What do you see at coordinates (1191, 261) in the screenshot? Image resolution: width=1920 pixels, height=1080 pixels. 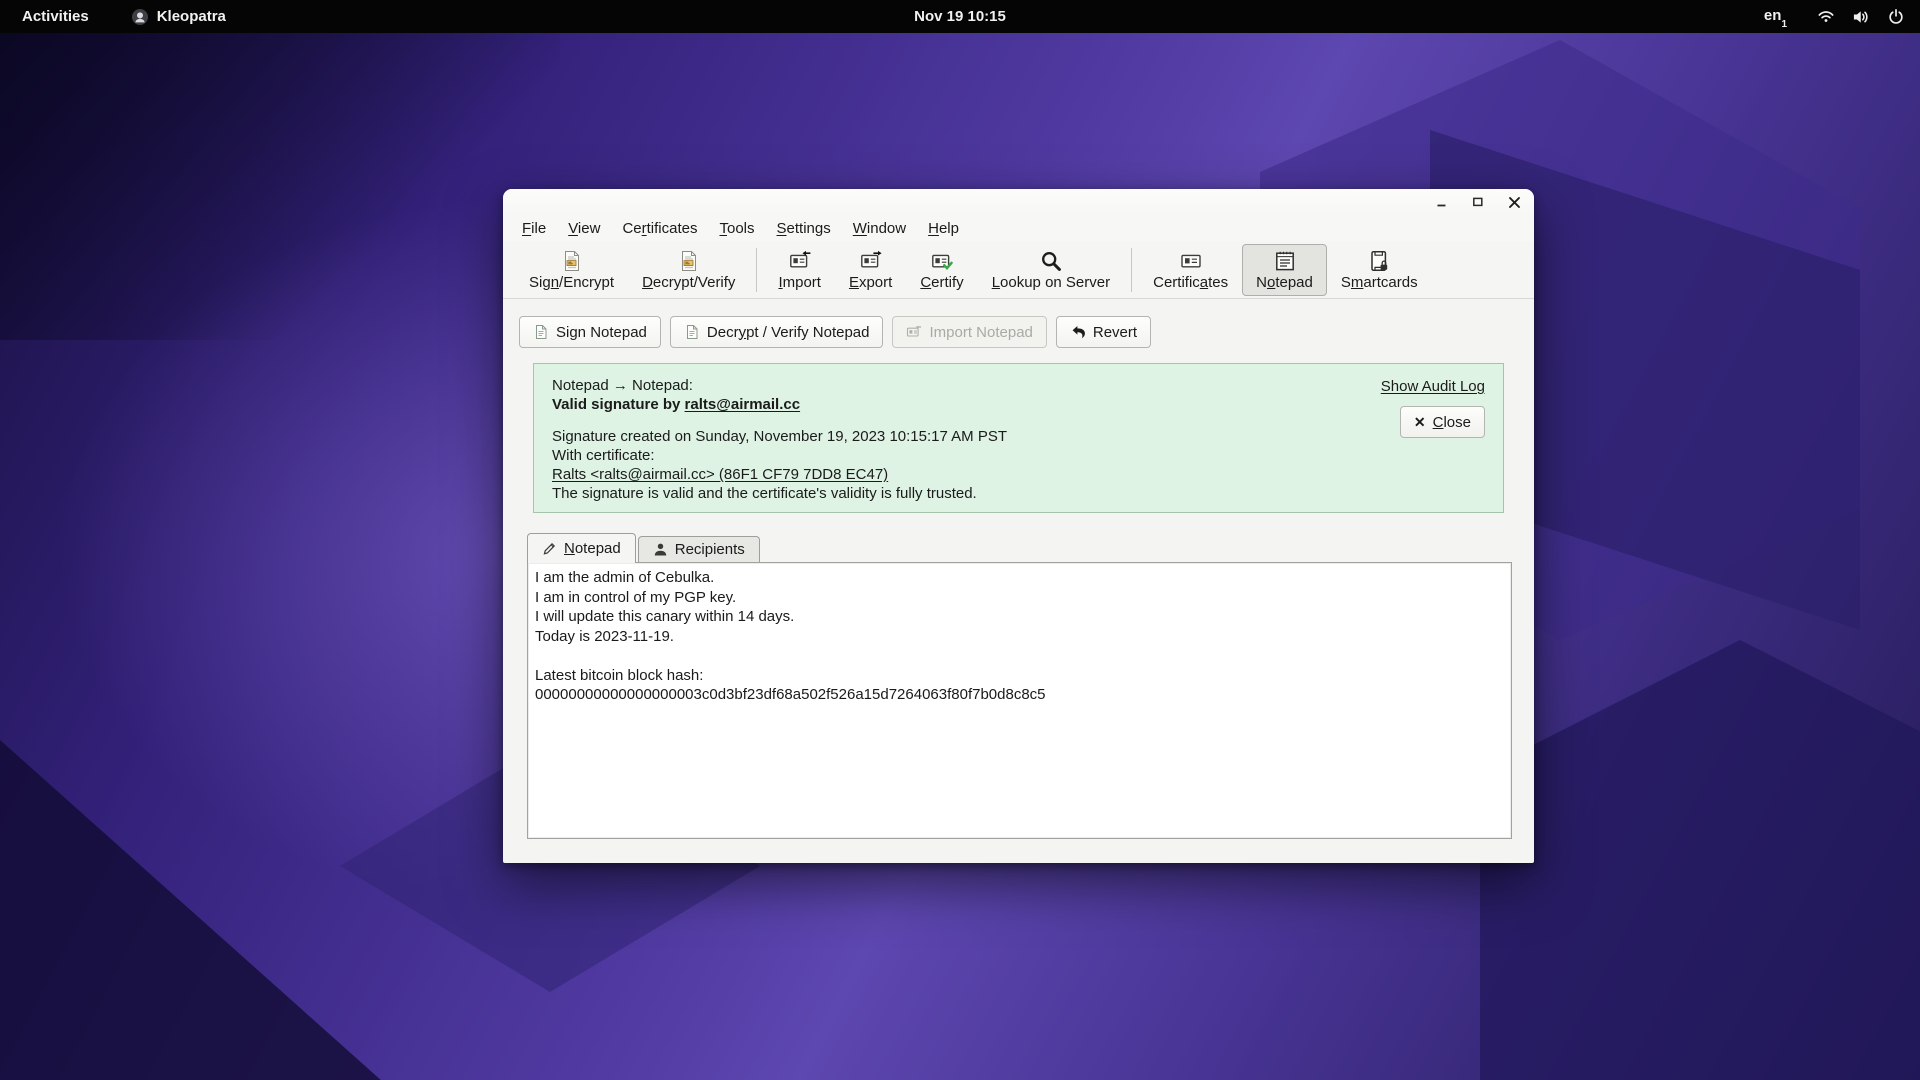 I see `certificates-icon` at bounding box center [1191, 261].